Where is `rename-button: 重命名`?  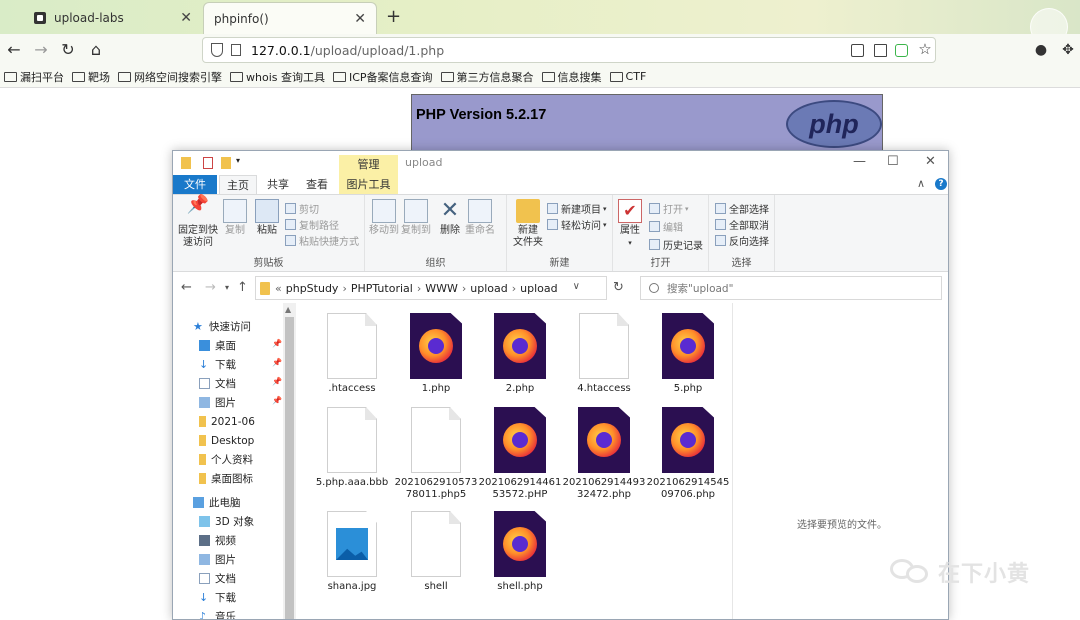 rename-button: 重命名 is located at coordinates (480, 218).